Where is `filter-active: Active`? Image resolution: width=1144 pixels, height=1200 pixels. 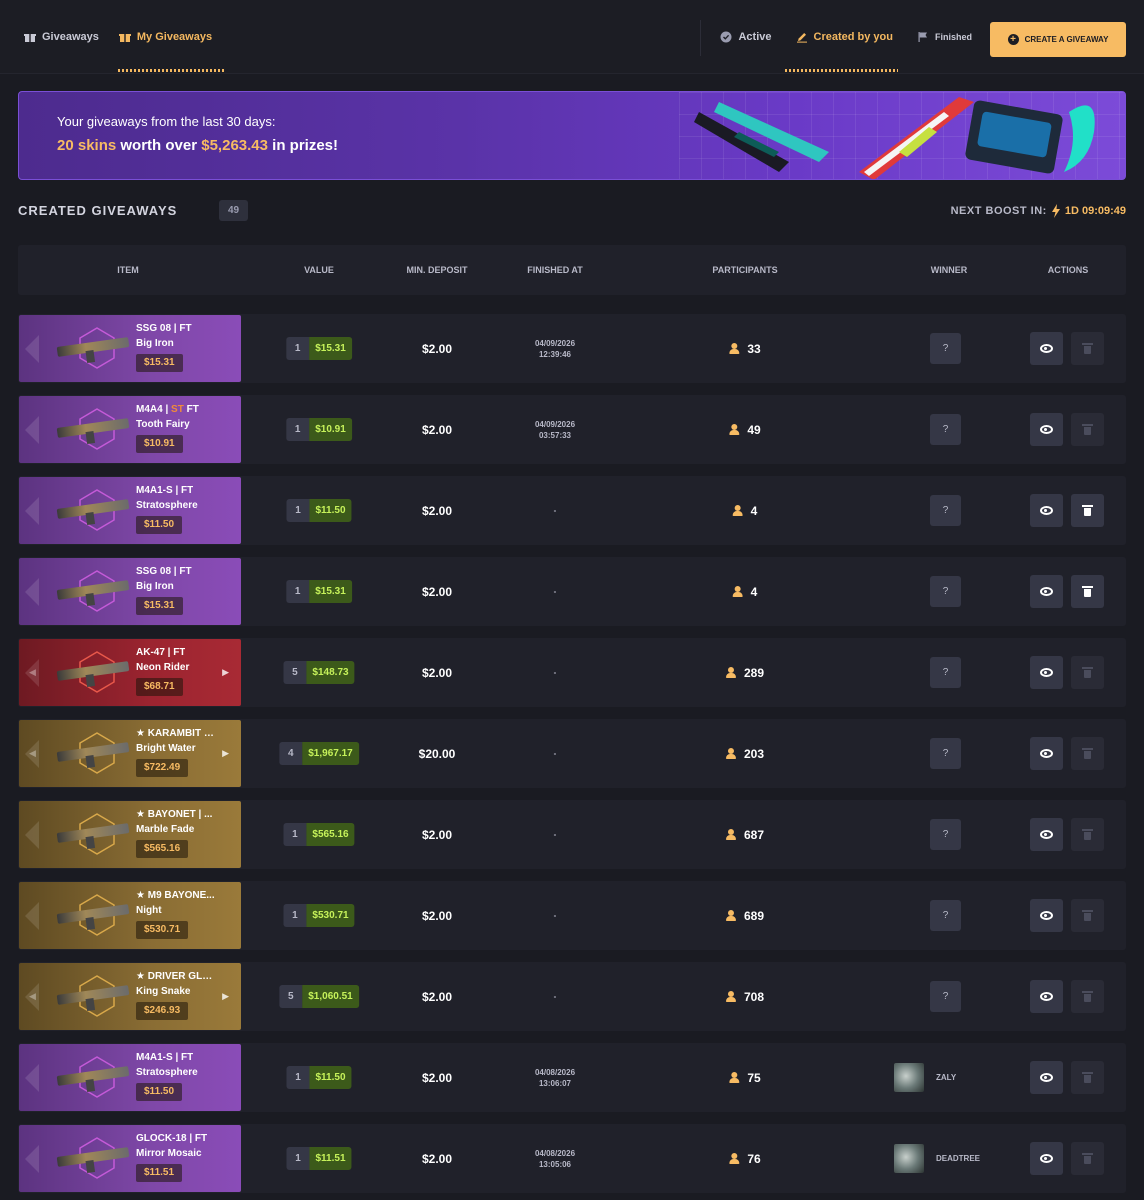 filter-active: Active is located at coordinates (746, 37).